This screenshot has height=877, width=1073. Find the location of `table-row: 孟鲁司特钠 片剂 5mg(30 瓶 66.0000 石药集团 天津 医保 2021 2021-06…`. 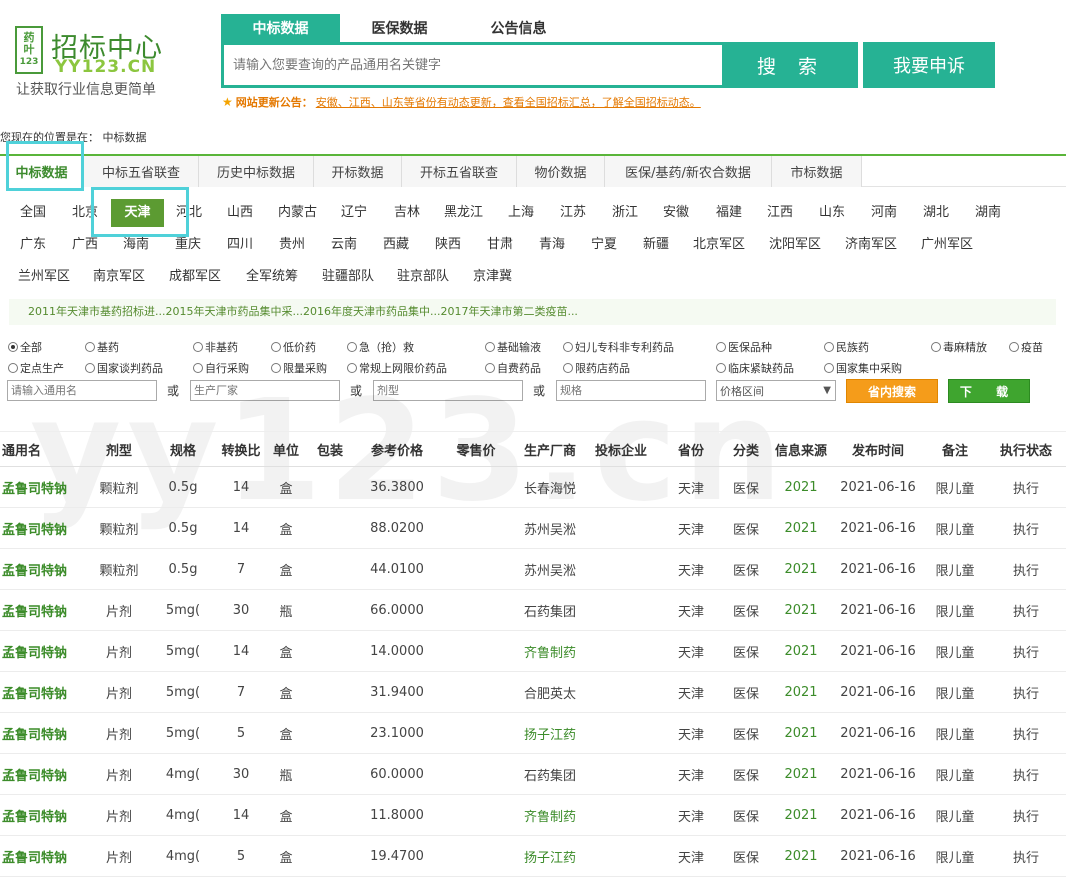

table-row: 孟鲁司特钠 片剂 5mg(30 瓶 66.0000 石药集团 天津 医保 2021 2021-06… is located at coordinates (533, 610).